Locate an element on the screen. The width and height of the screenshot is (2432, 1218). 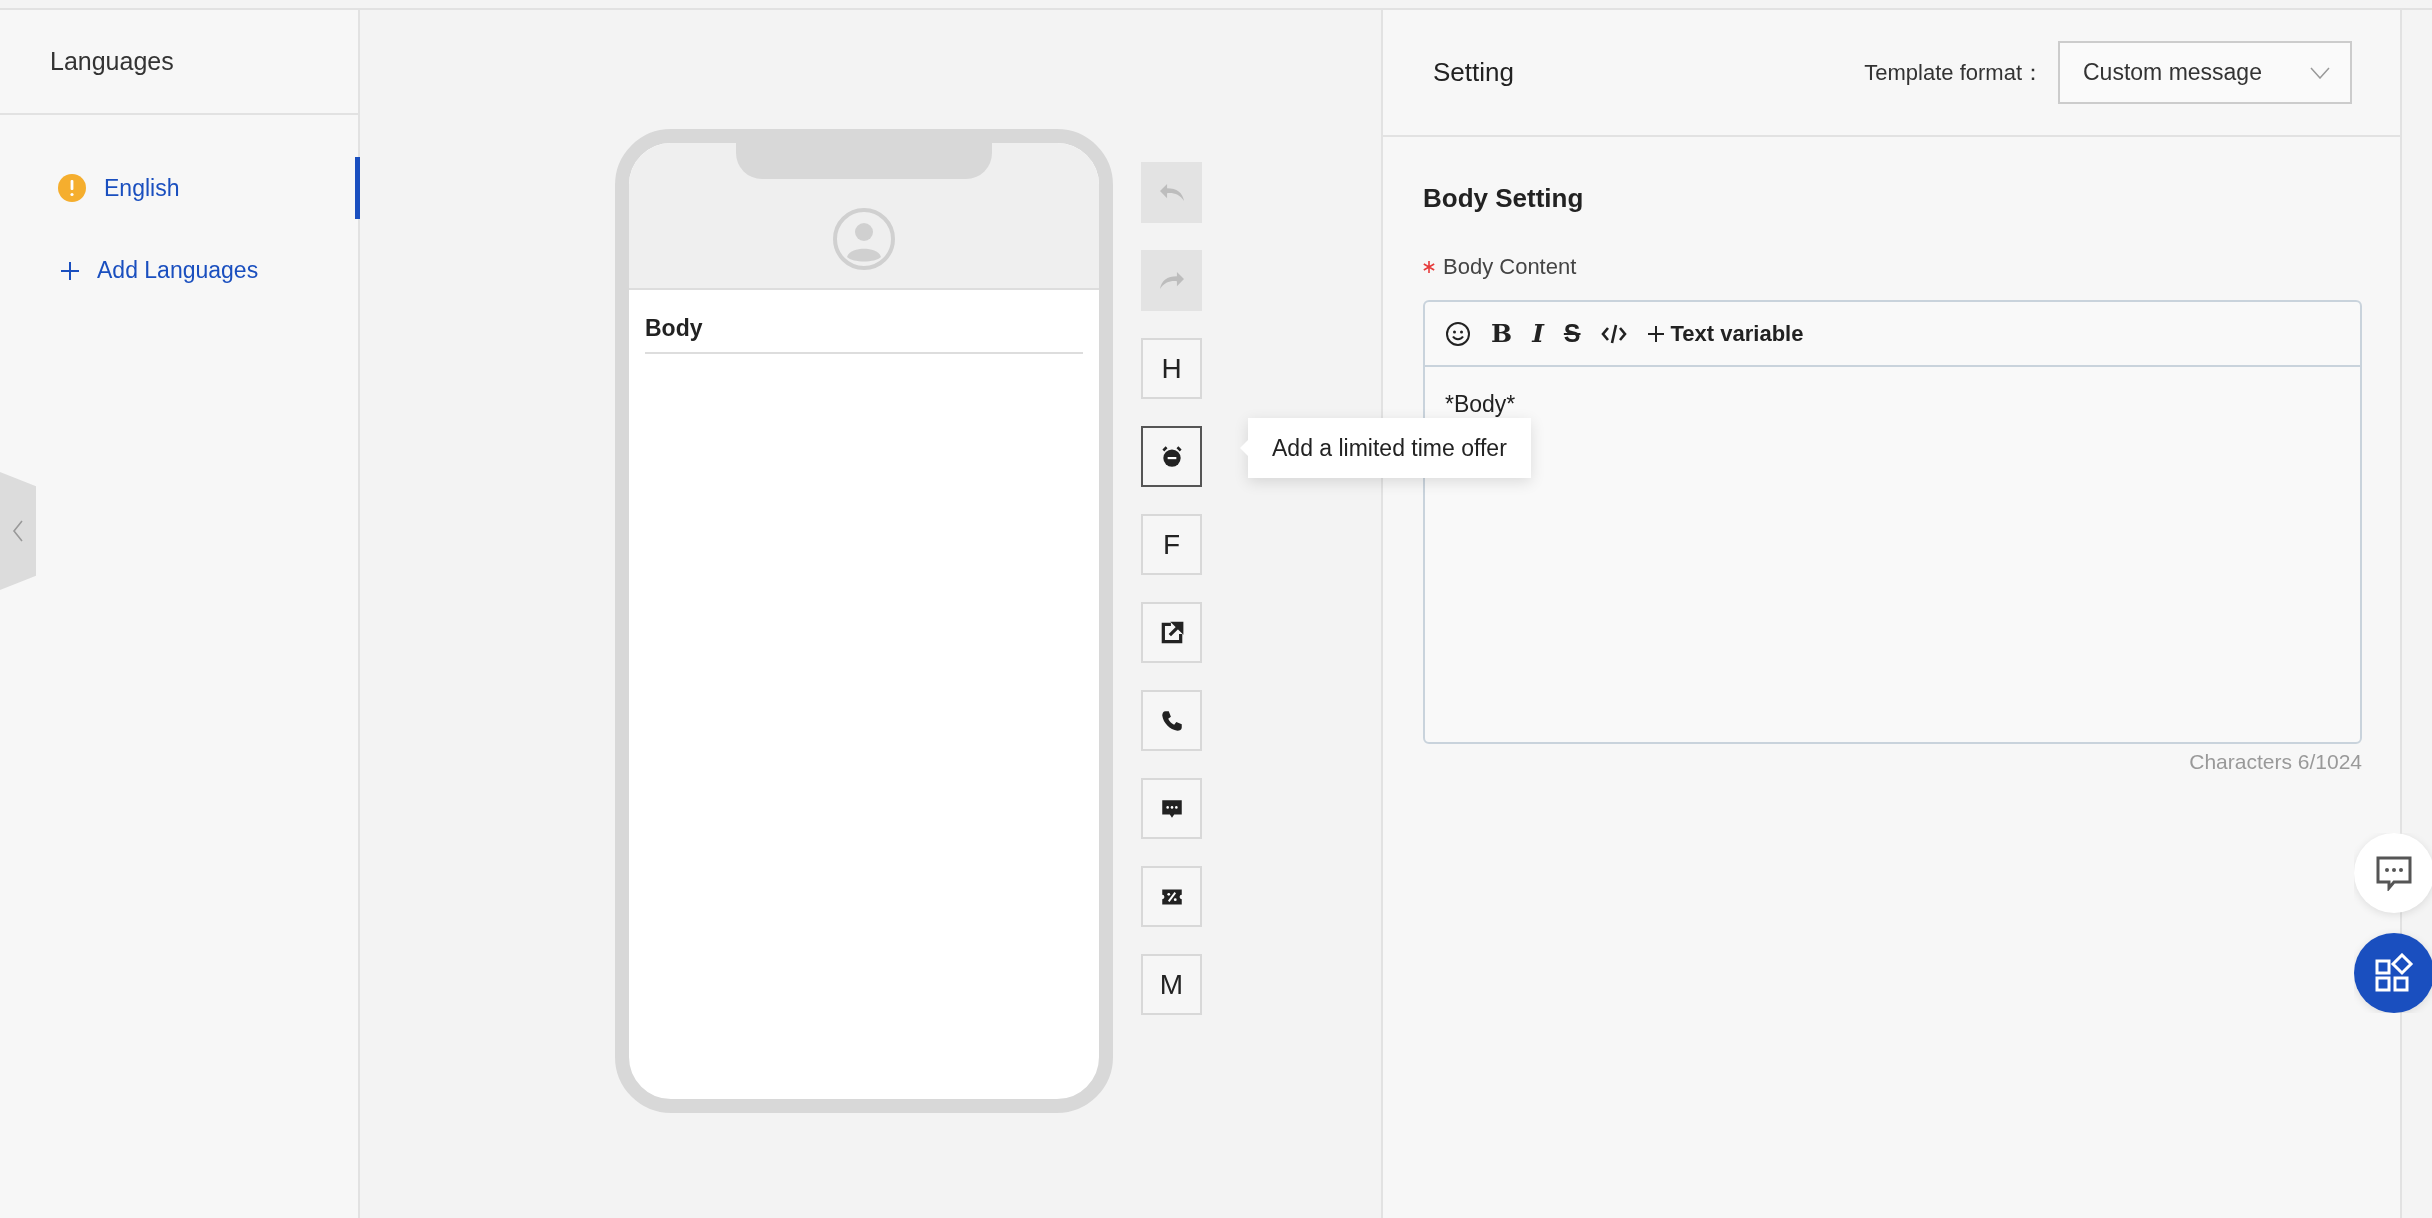
editor-text: *Body* is located at coordinates (1480, 404).